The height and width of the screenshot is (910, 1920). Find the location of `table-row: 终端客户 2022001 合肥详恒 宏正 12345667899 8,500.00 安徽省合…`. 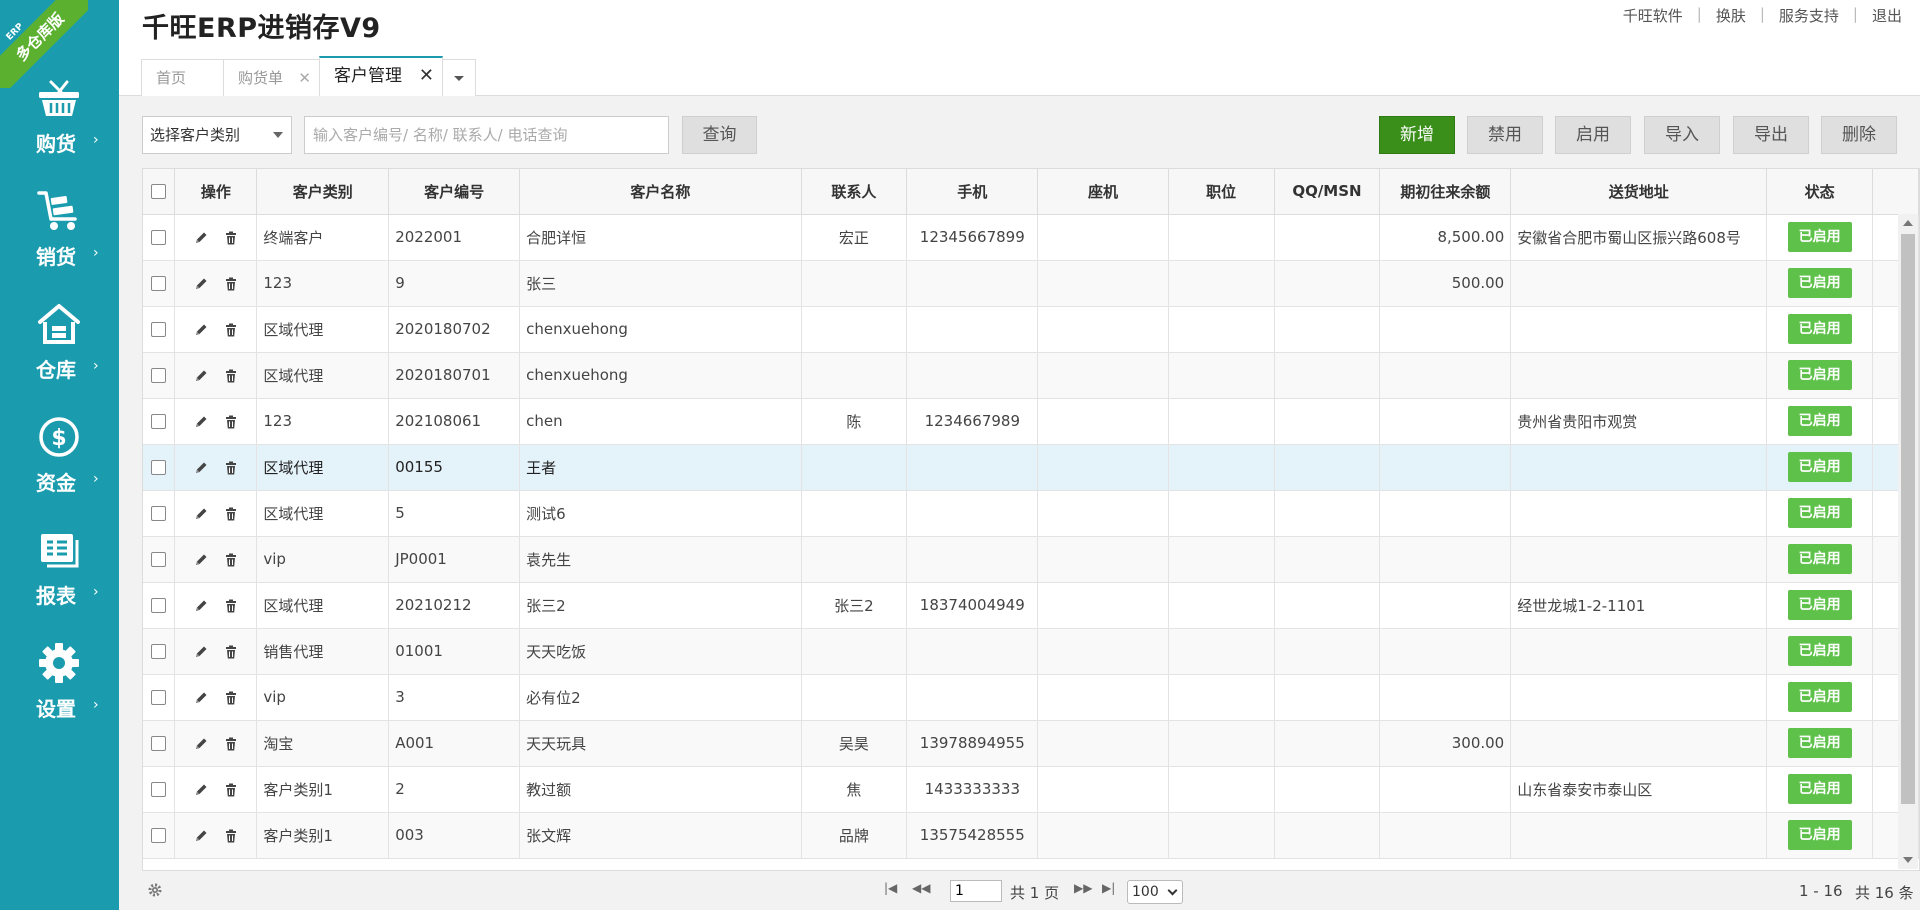

table-row: 终端客户 2022001 合肥详恒 宏正 12345667899 8,500.00 安徽省合… is located at coordinates (1031, 237).